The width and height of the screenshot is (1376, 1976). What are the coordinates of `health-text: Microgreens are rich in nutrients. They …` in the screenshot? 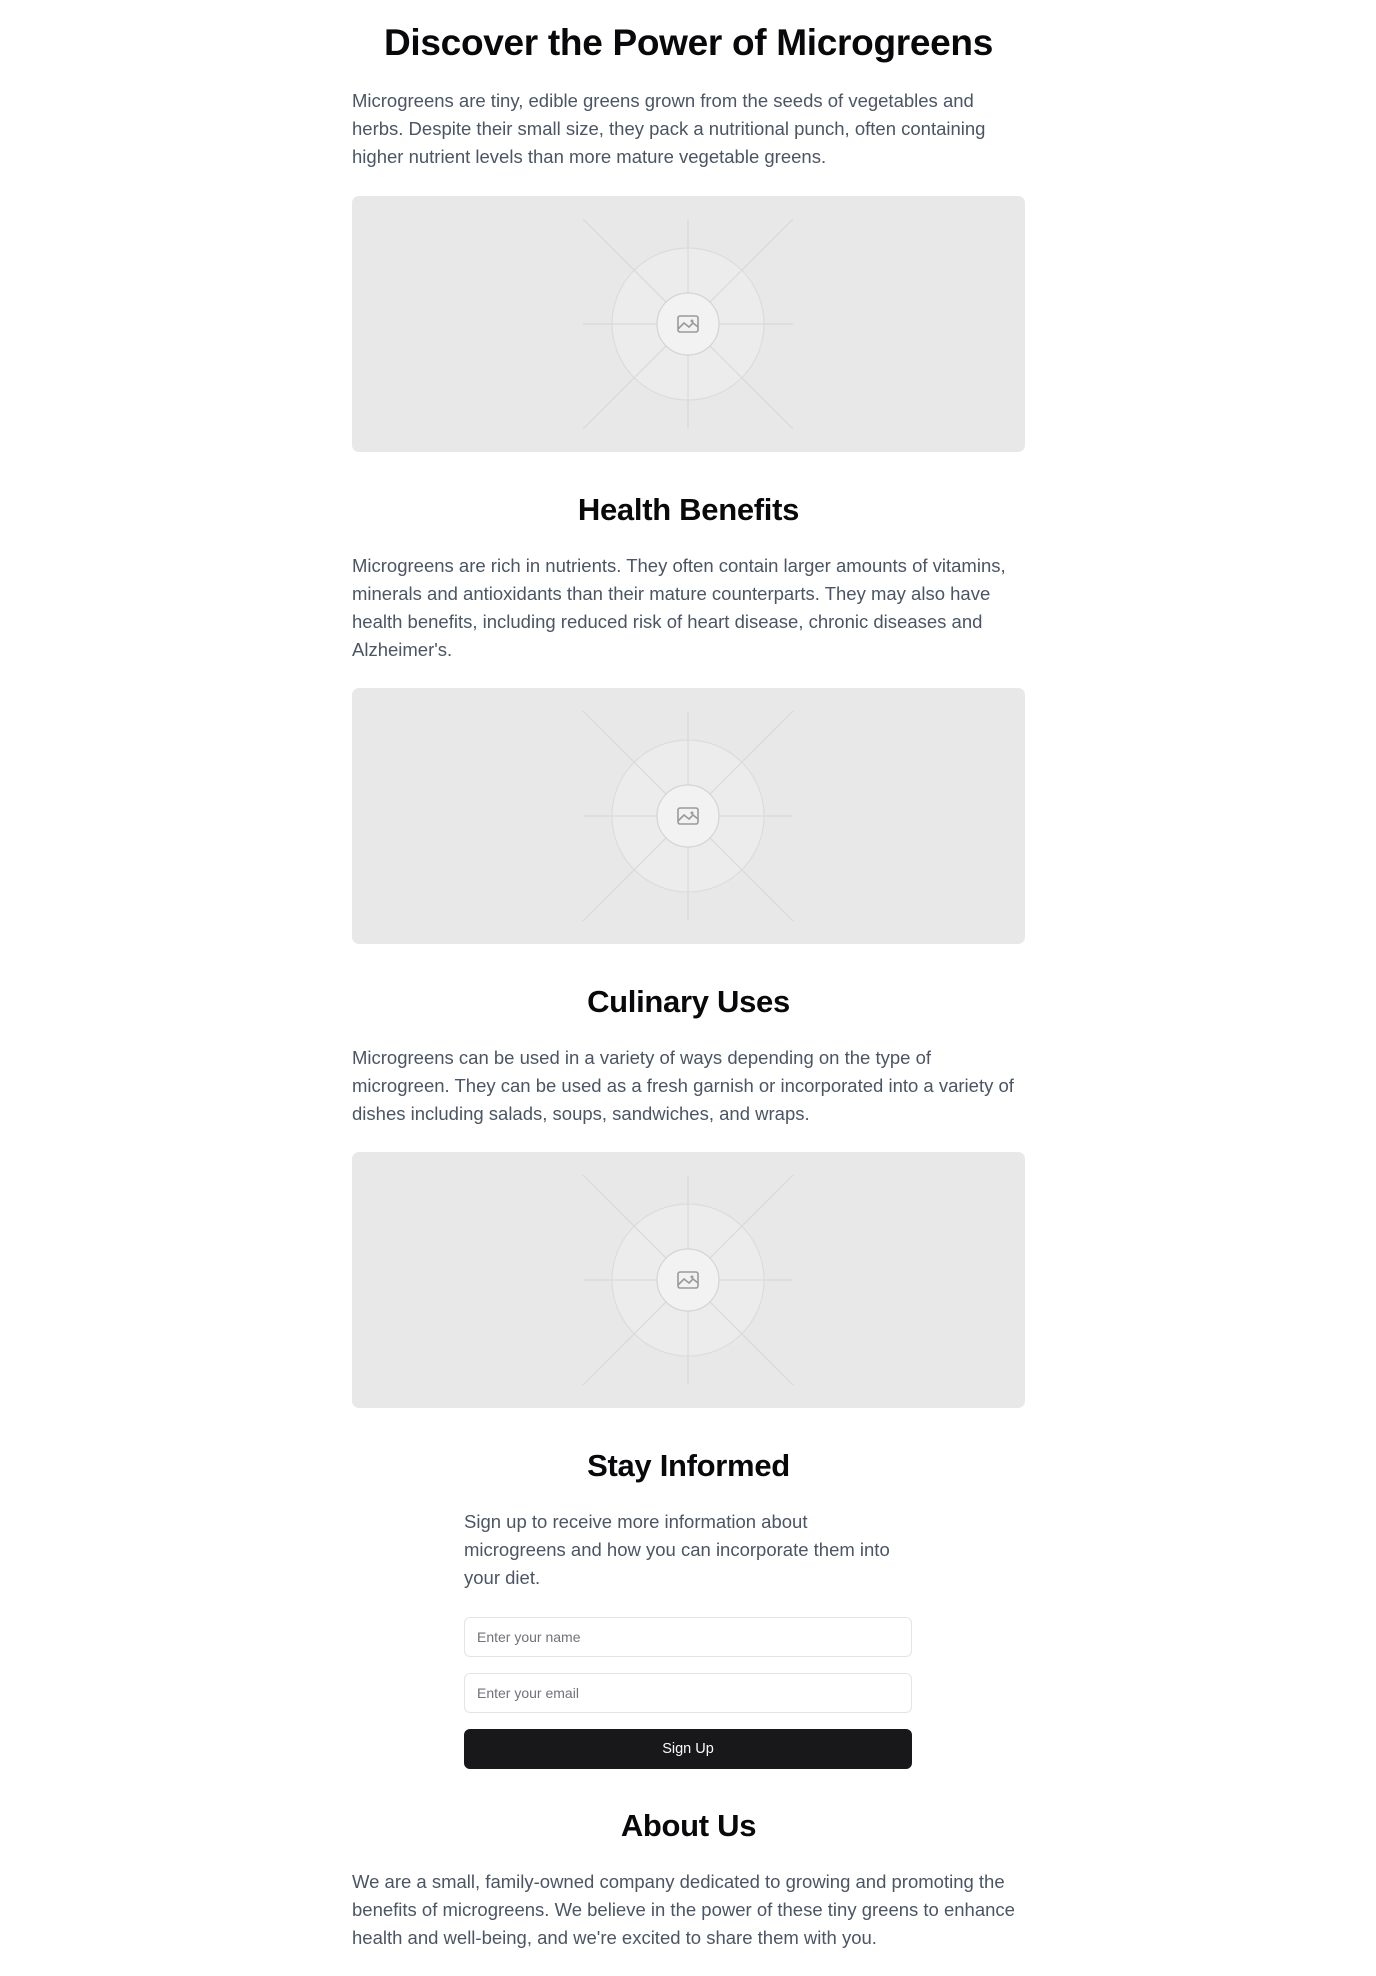 It's located at (679, 607).